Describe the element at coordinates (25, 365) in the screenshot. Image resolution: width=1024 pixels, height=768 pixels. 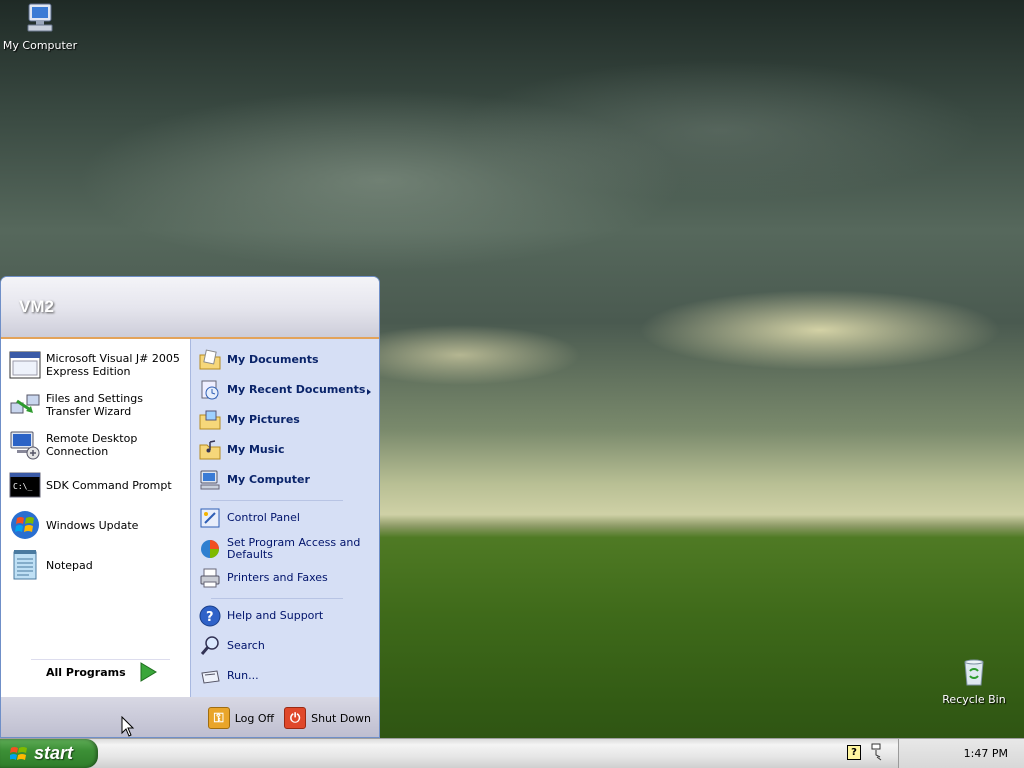
I see `visual-jsharp-icon` at that location.